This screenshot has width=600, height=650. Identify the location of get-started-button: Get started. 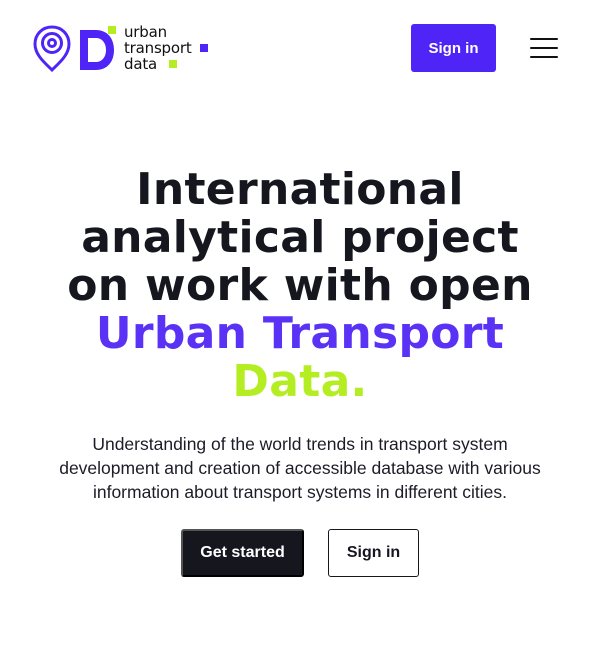
(242, 553).